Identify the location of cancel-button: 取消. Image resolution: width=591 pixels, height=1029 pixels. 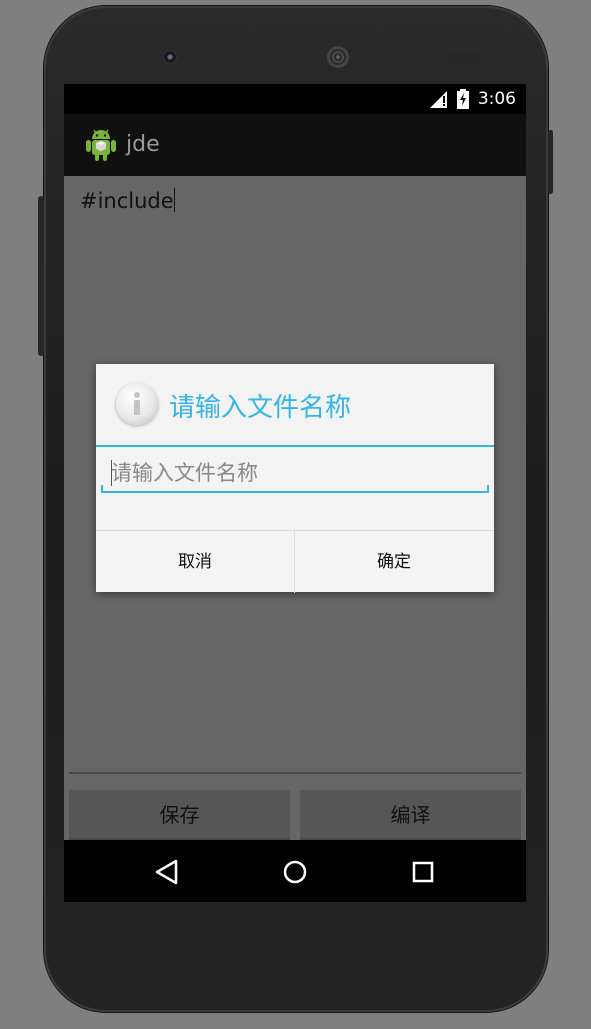
(195, 562).